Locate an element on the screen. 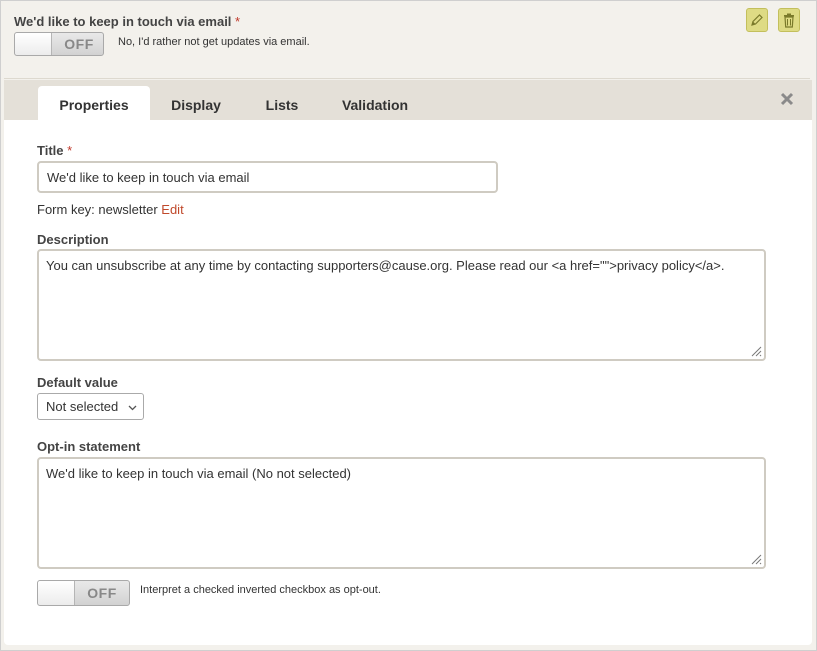  description-label: Description is located at coordinates (73, 239).